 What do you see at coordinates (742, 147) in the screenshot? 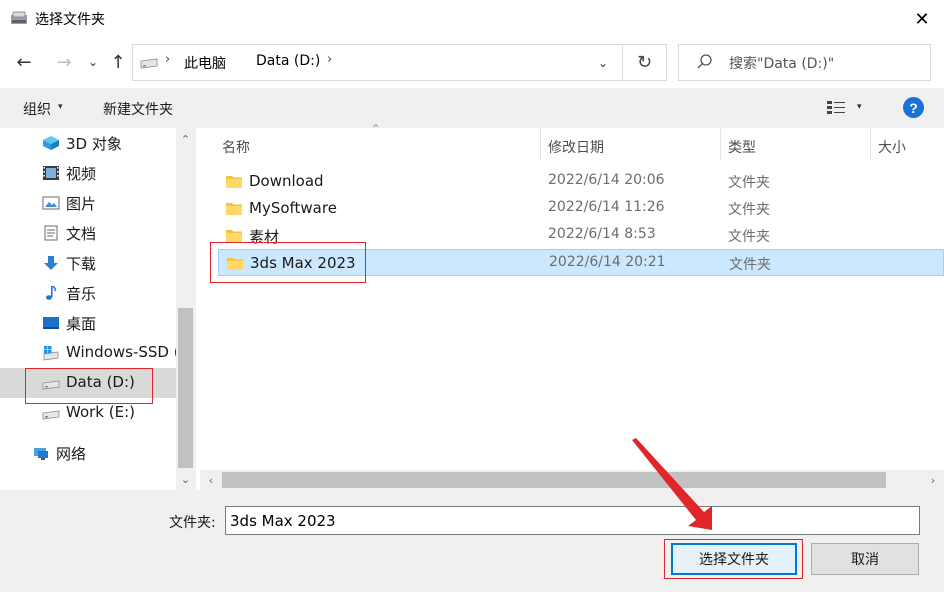
I see `column-header-type: 类型` at bounding box center [742, 147].